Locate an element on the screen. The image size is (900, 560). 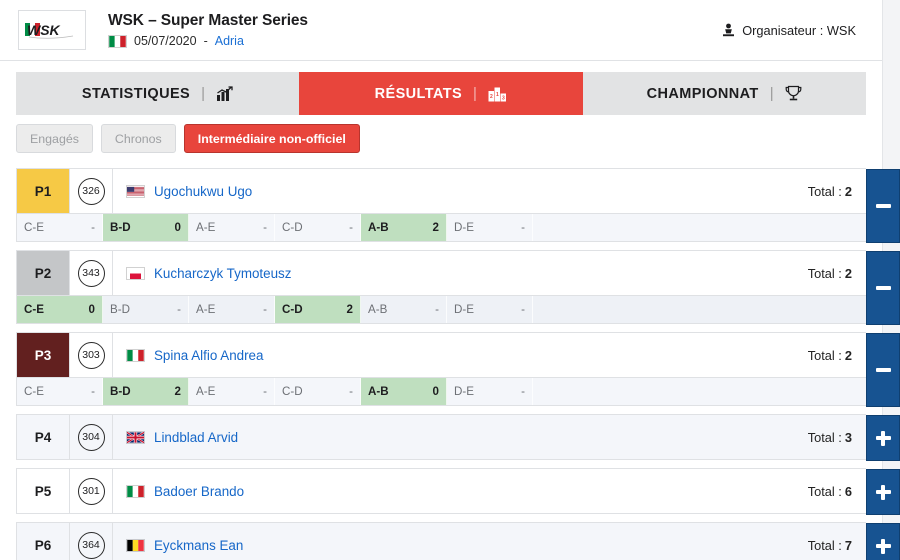
driver-name-link: Kucharczyk Tymoteusz is located at coordinates (222, 273).